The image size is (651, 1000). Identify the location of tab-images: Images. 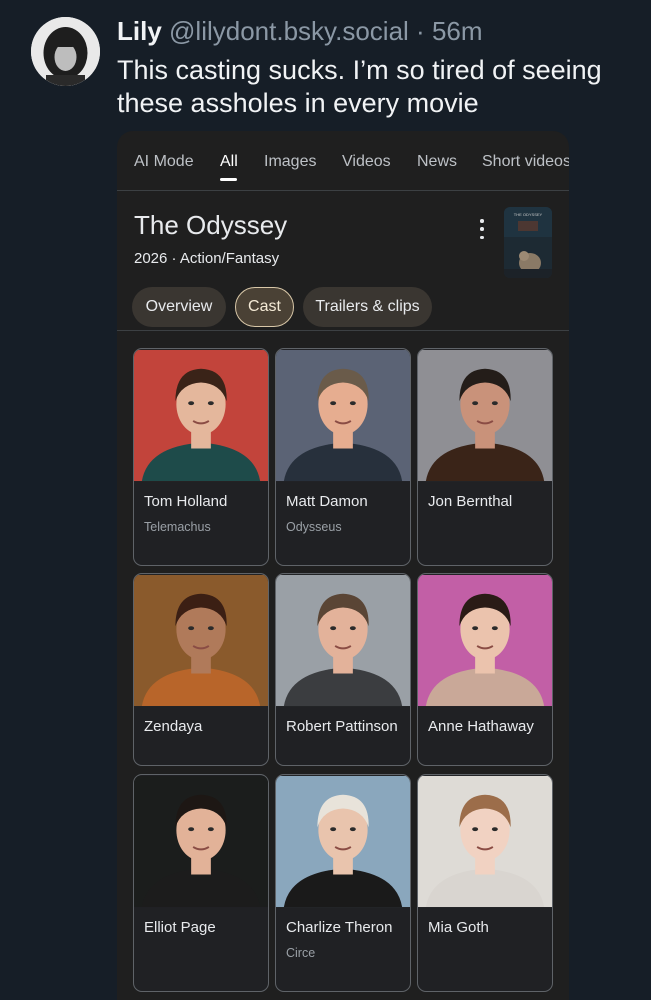
(290, 162).